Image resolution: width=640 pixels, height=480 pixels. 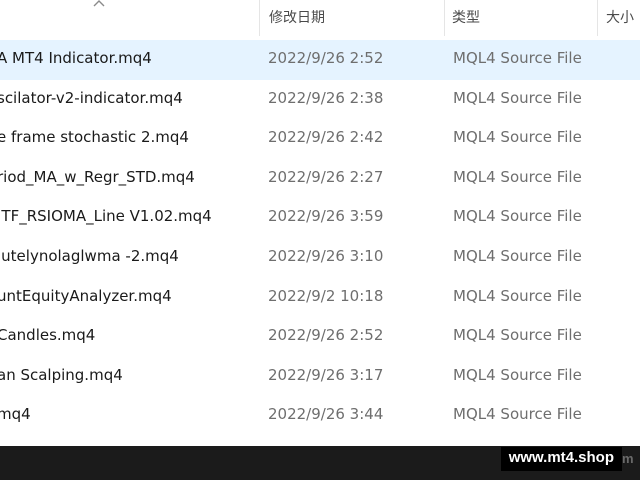 What do you see at coordinates (326, 374) in the screenshot?
I see `file-date-modified: 2022/9/26 3:17` at bounding box center [326, 374].